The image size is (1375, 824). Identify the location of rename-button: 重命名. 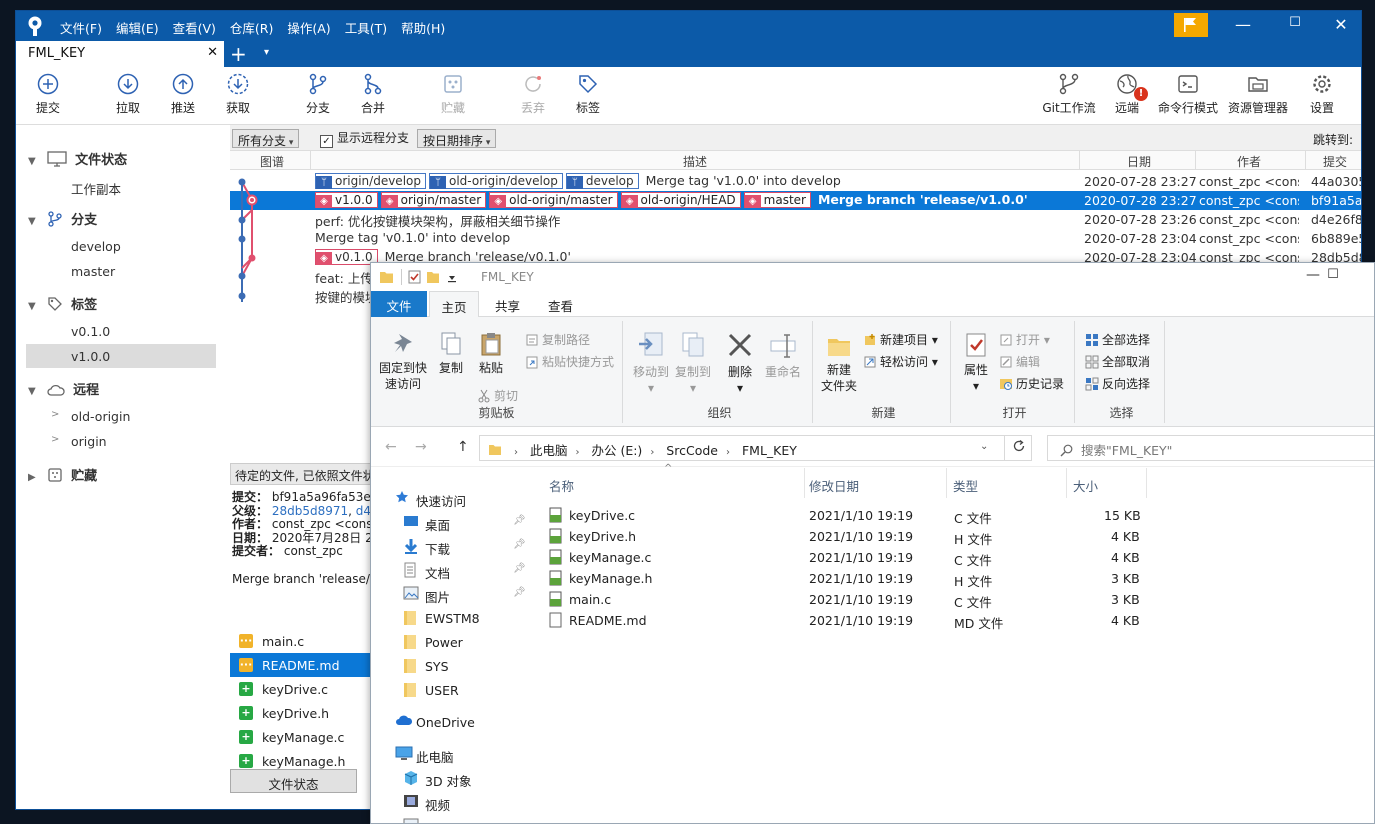
(783, 355).